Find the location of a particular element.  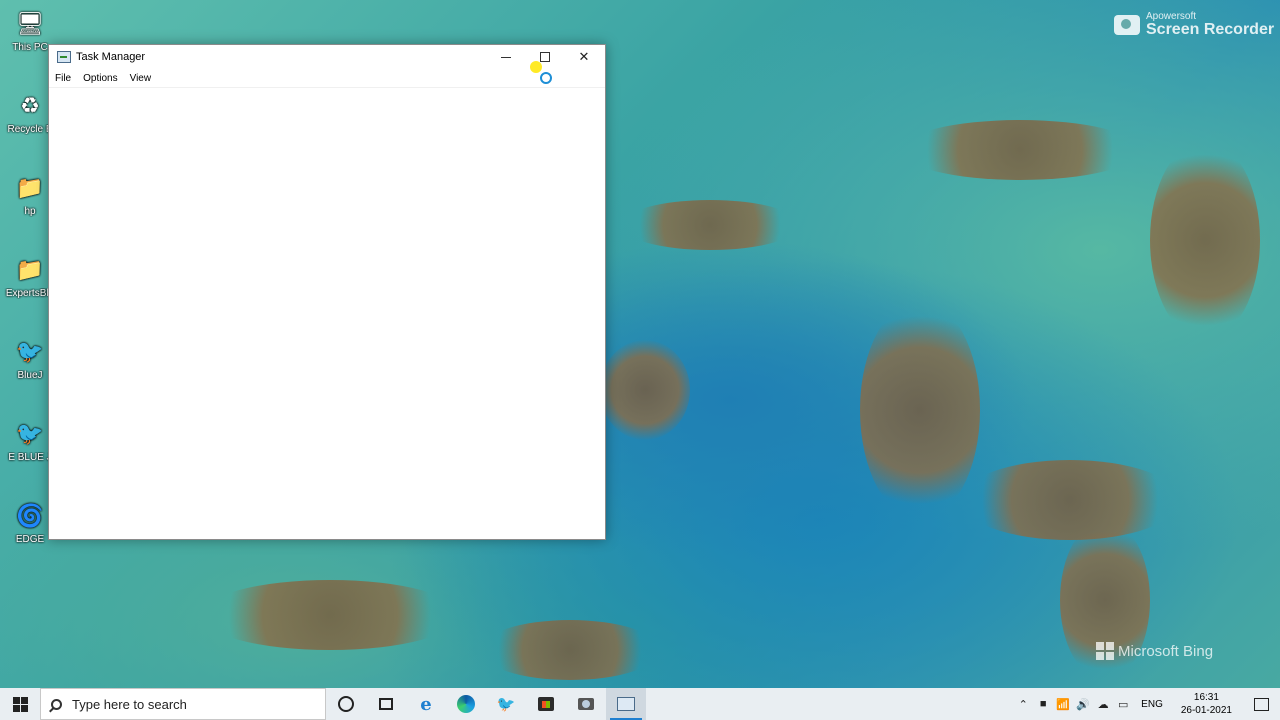

cortana-button is located at coordinates (346, 704).